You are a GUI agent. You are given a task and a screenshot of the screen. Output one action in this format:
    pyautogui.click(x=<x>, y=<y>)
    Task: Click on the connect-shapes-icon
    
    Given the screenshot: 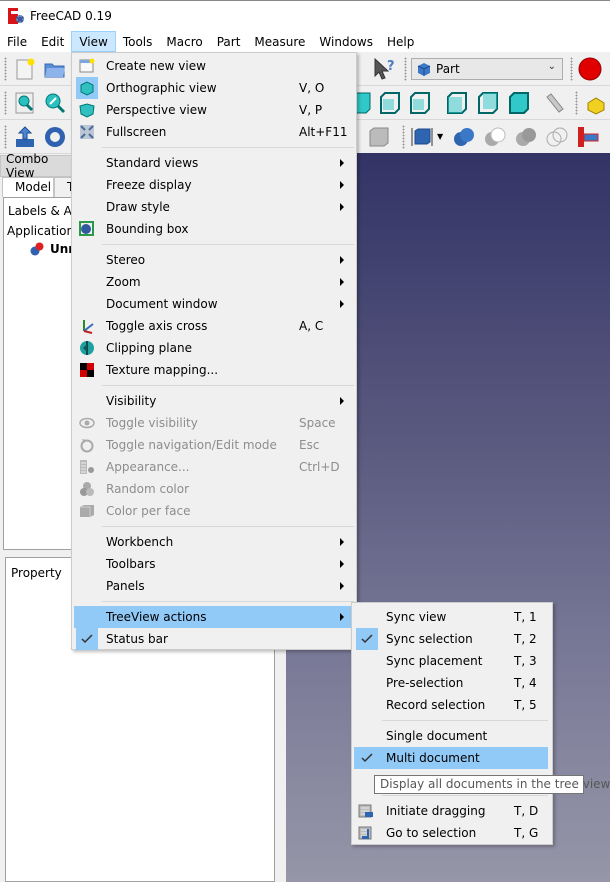 What is the action you would take?
    pyautogui.click(x=588, y=137)
    